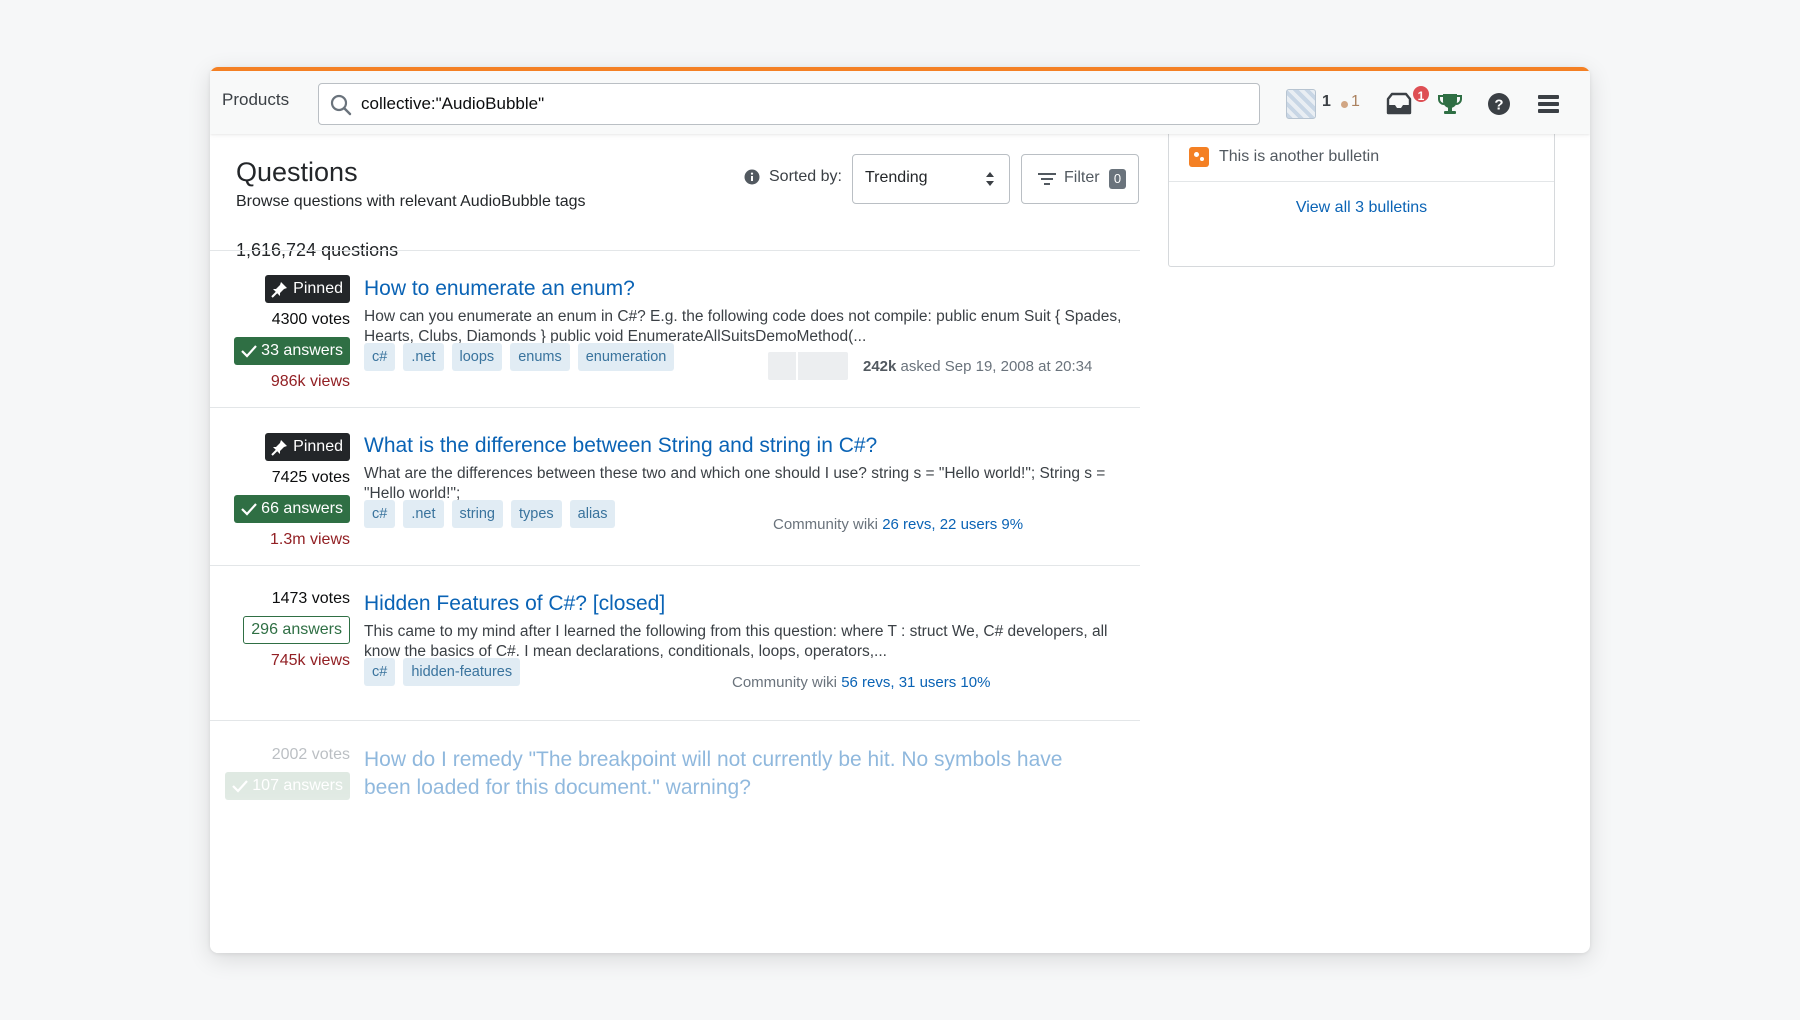 The height and width of the screenshot is (1020, 1800). I want to click on bulletin-item: This is another bulletin, so click(1284, 157).